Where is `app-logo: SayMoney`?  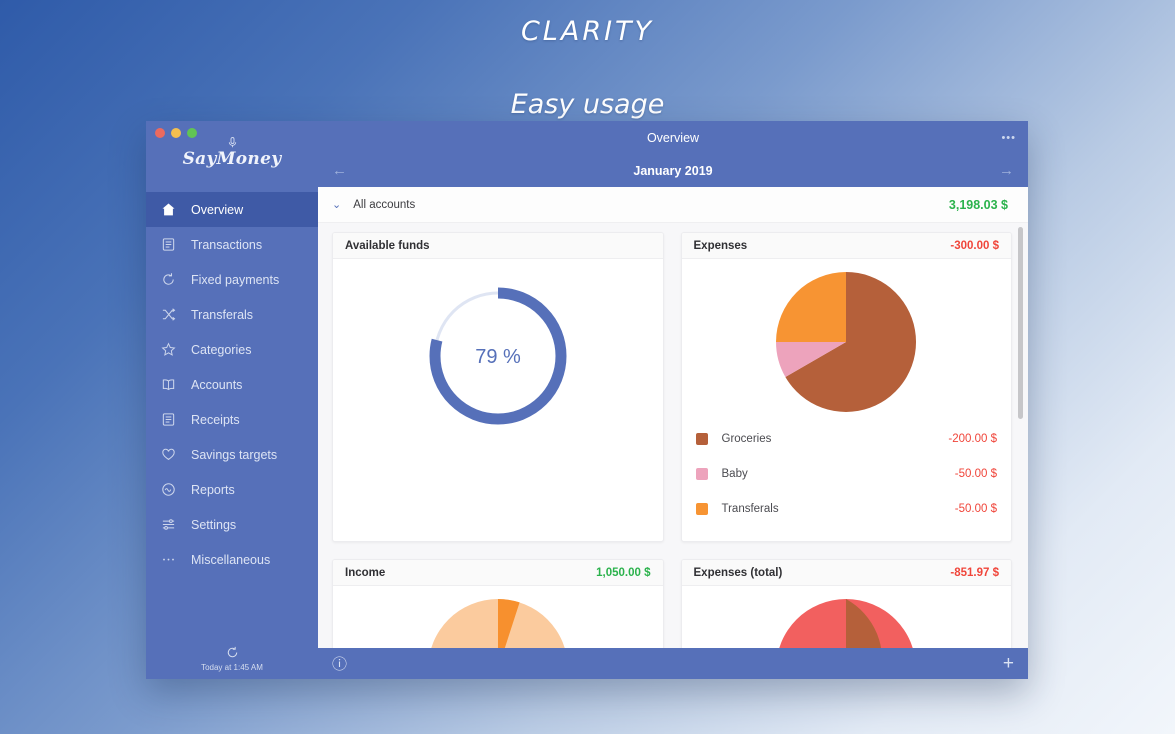 app-logo: SayMoney is located at coordinates (232, 162).